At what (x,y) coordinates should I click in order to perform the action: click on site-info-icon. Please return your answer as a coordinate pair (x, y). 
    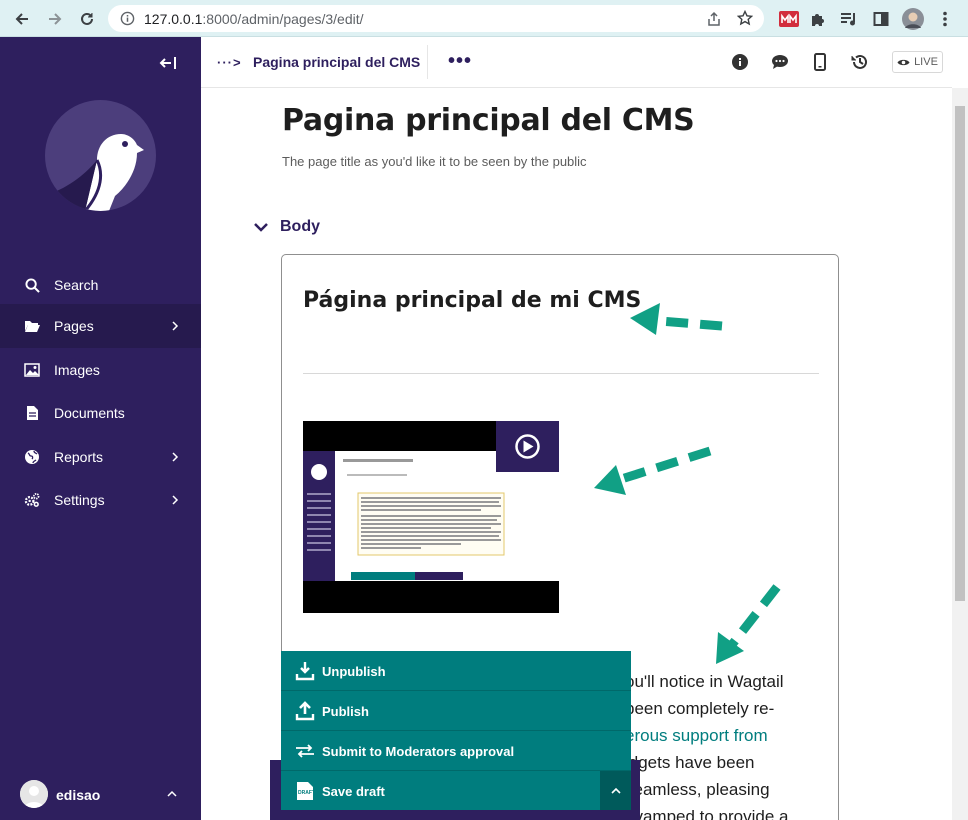
    Looking at the image, I should click on (127, 21).